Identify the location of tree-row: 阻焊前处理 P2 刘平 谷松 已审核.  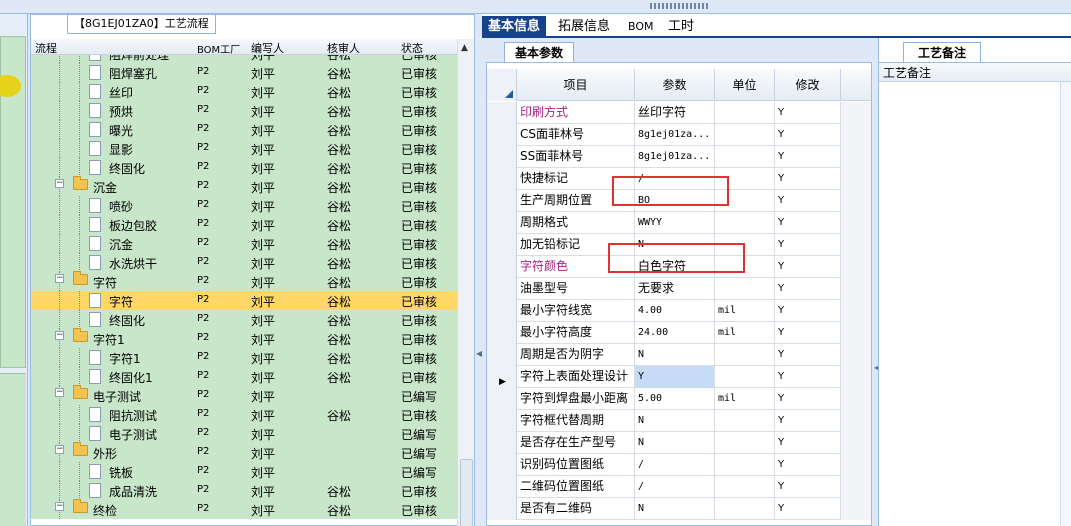
(244, 59).